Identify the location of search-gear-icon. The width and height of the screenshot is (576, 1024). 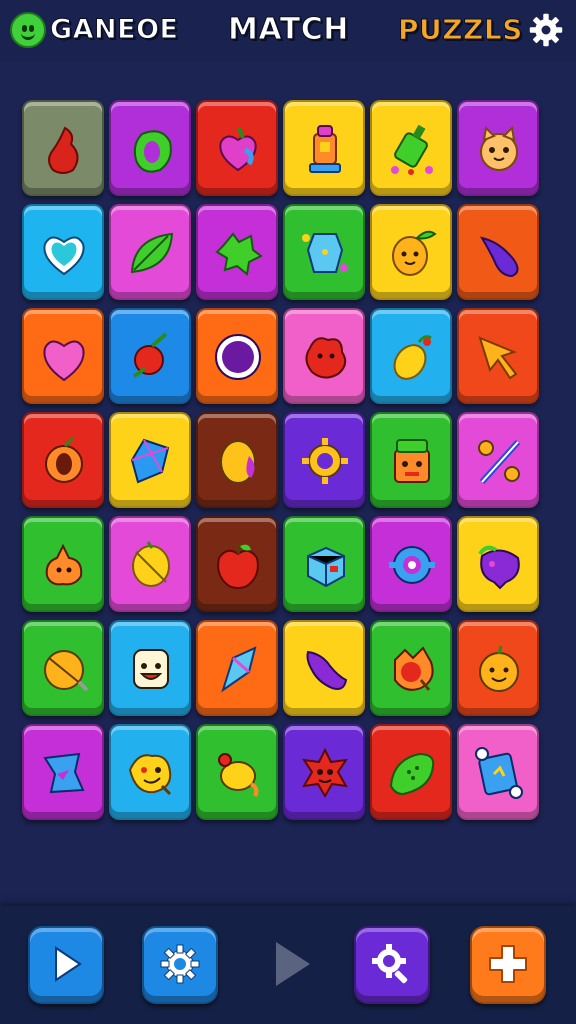
(390, 964).